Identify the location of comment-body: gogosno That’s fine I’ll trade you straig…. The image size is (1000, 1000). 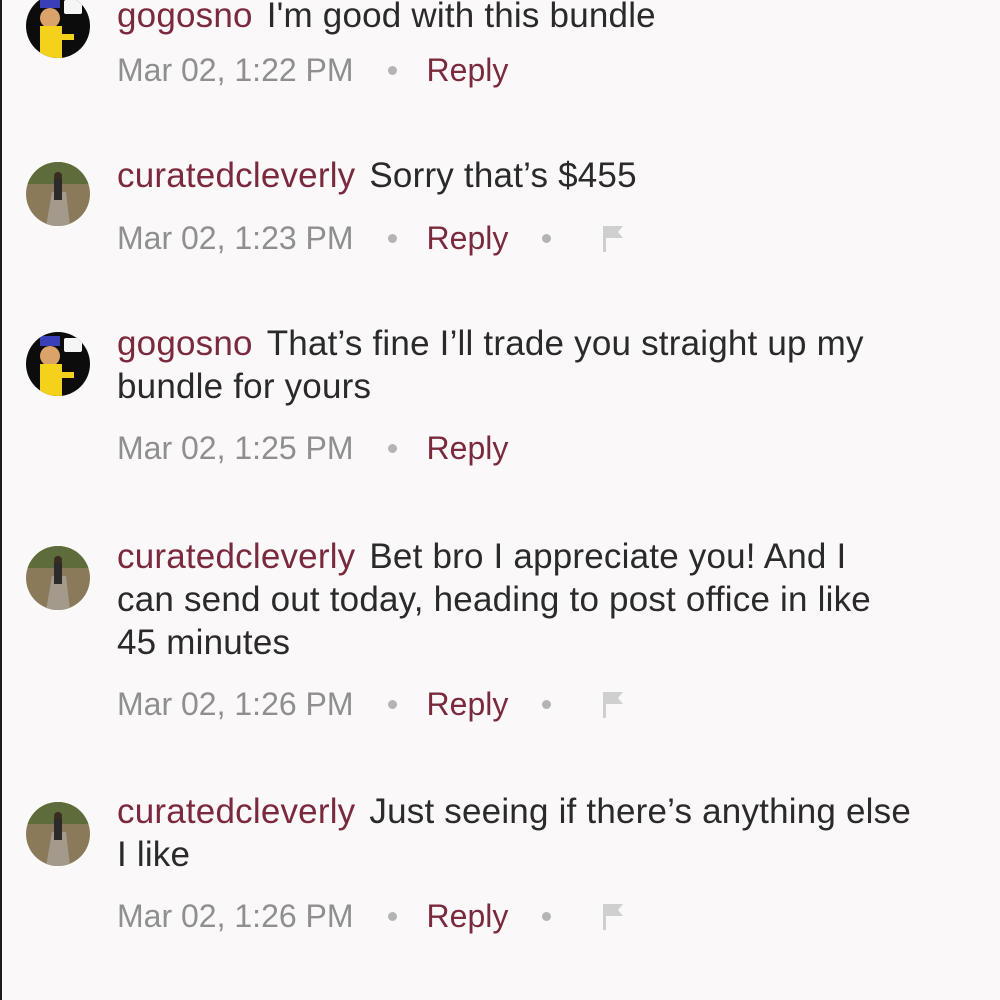
(547, 365).